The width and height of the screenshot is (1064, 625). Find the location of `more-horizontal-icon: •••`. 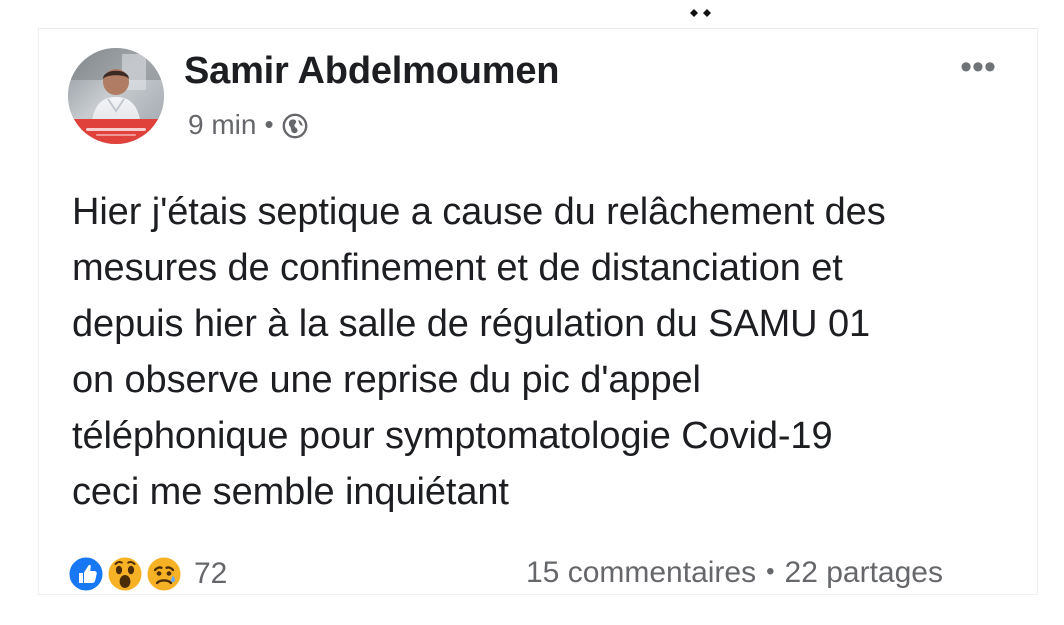

more-horizontal-icon: ••• is located at coordinates (978, 67).